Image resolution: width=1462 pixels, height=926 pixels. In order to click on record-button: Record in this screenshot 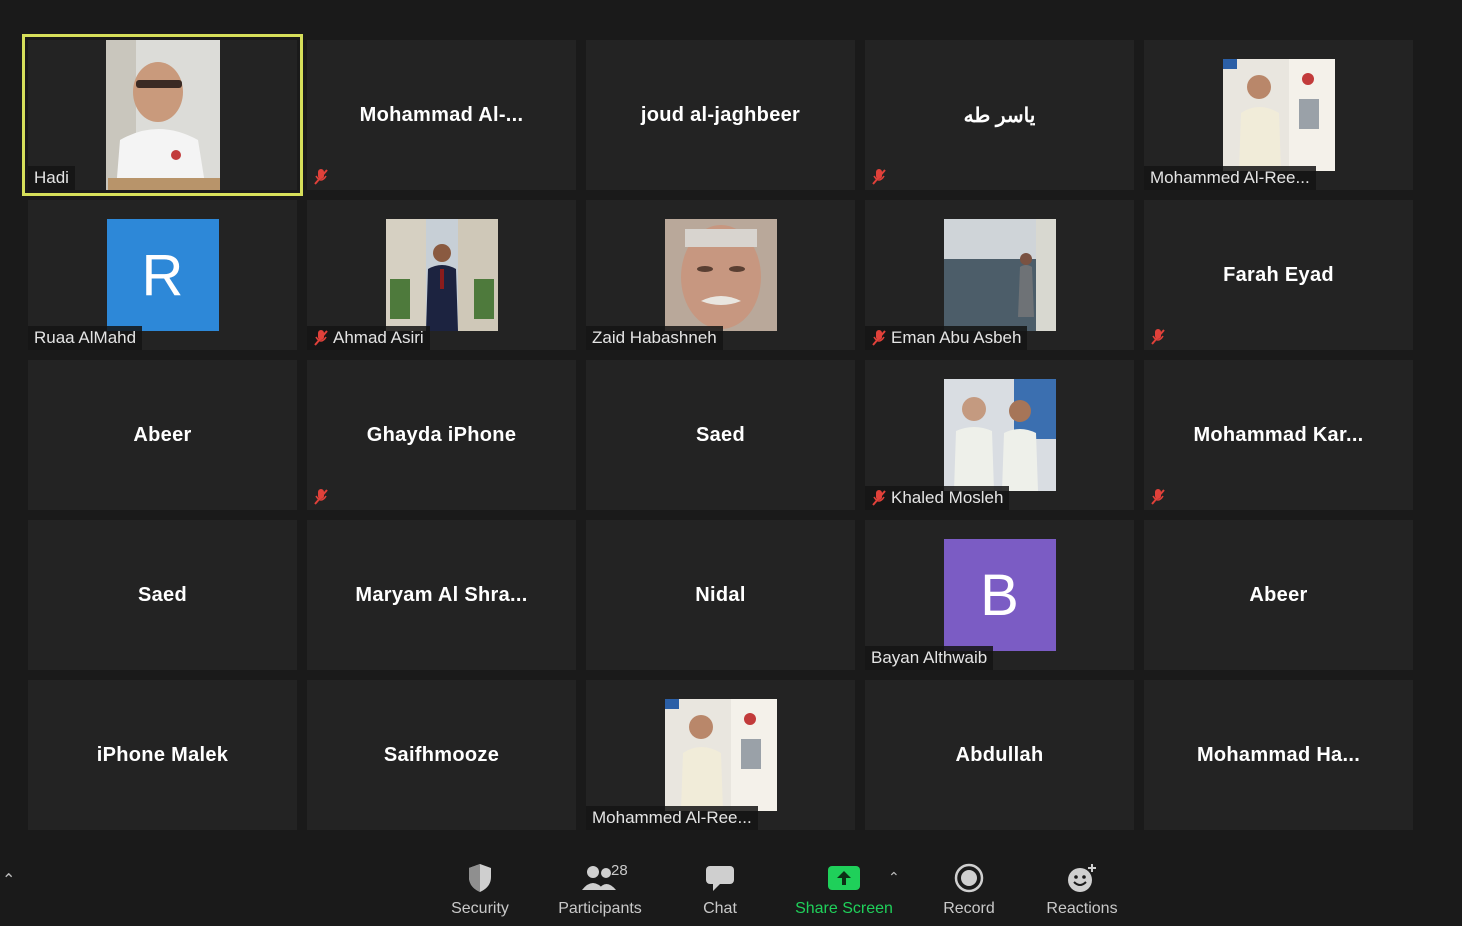, I will do `click(969, 889)`.